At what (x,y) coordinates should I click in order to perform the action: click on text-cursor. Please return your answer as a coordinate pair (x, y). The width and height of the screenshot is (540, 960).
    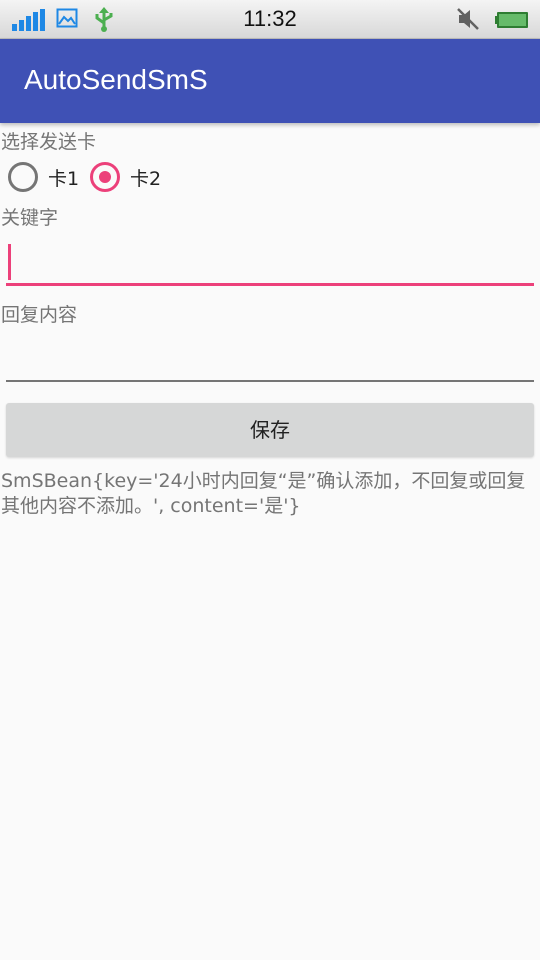
    Looking at the image, I should click on (9, 262).